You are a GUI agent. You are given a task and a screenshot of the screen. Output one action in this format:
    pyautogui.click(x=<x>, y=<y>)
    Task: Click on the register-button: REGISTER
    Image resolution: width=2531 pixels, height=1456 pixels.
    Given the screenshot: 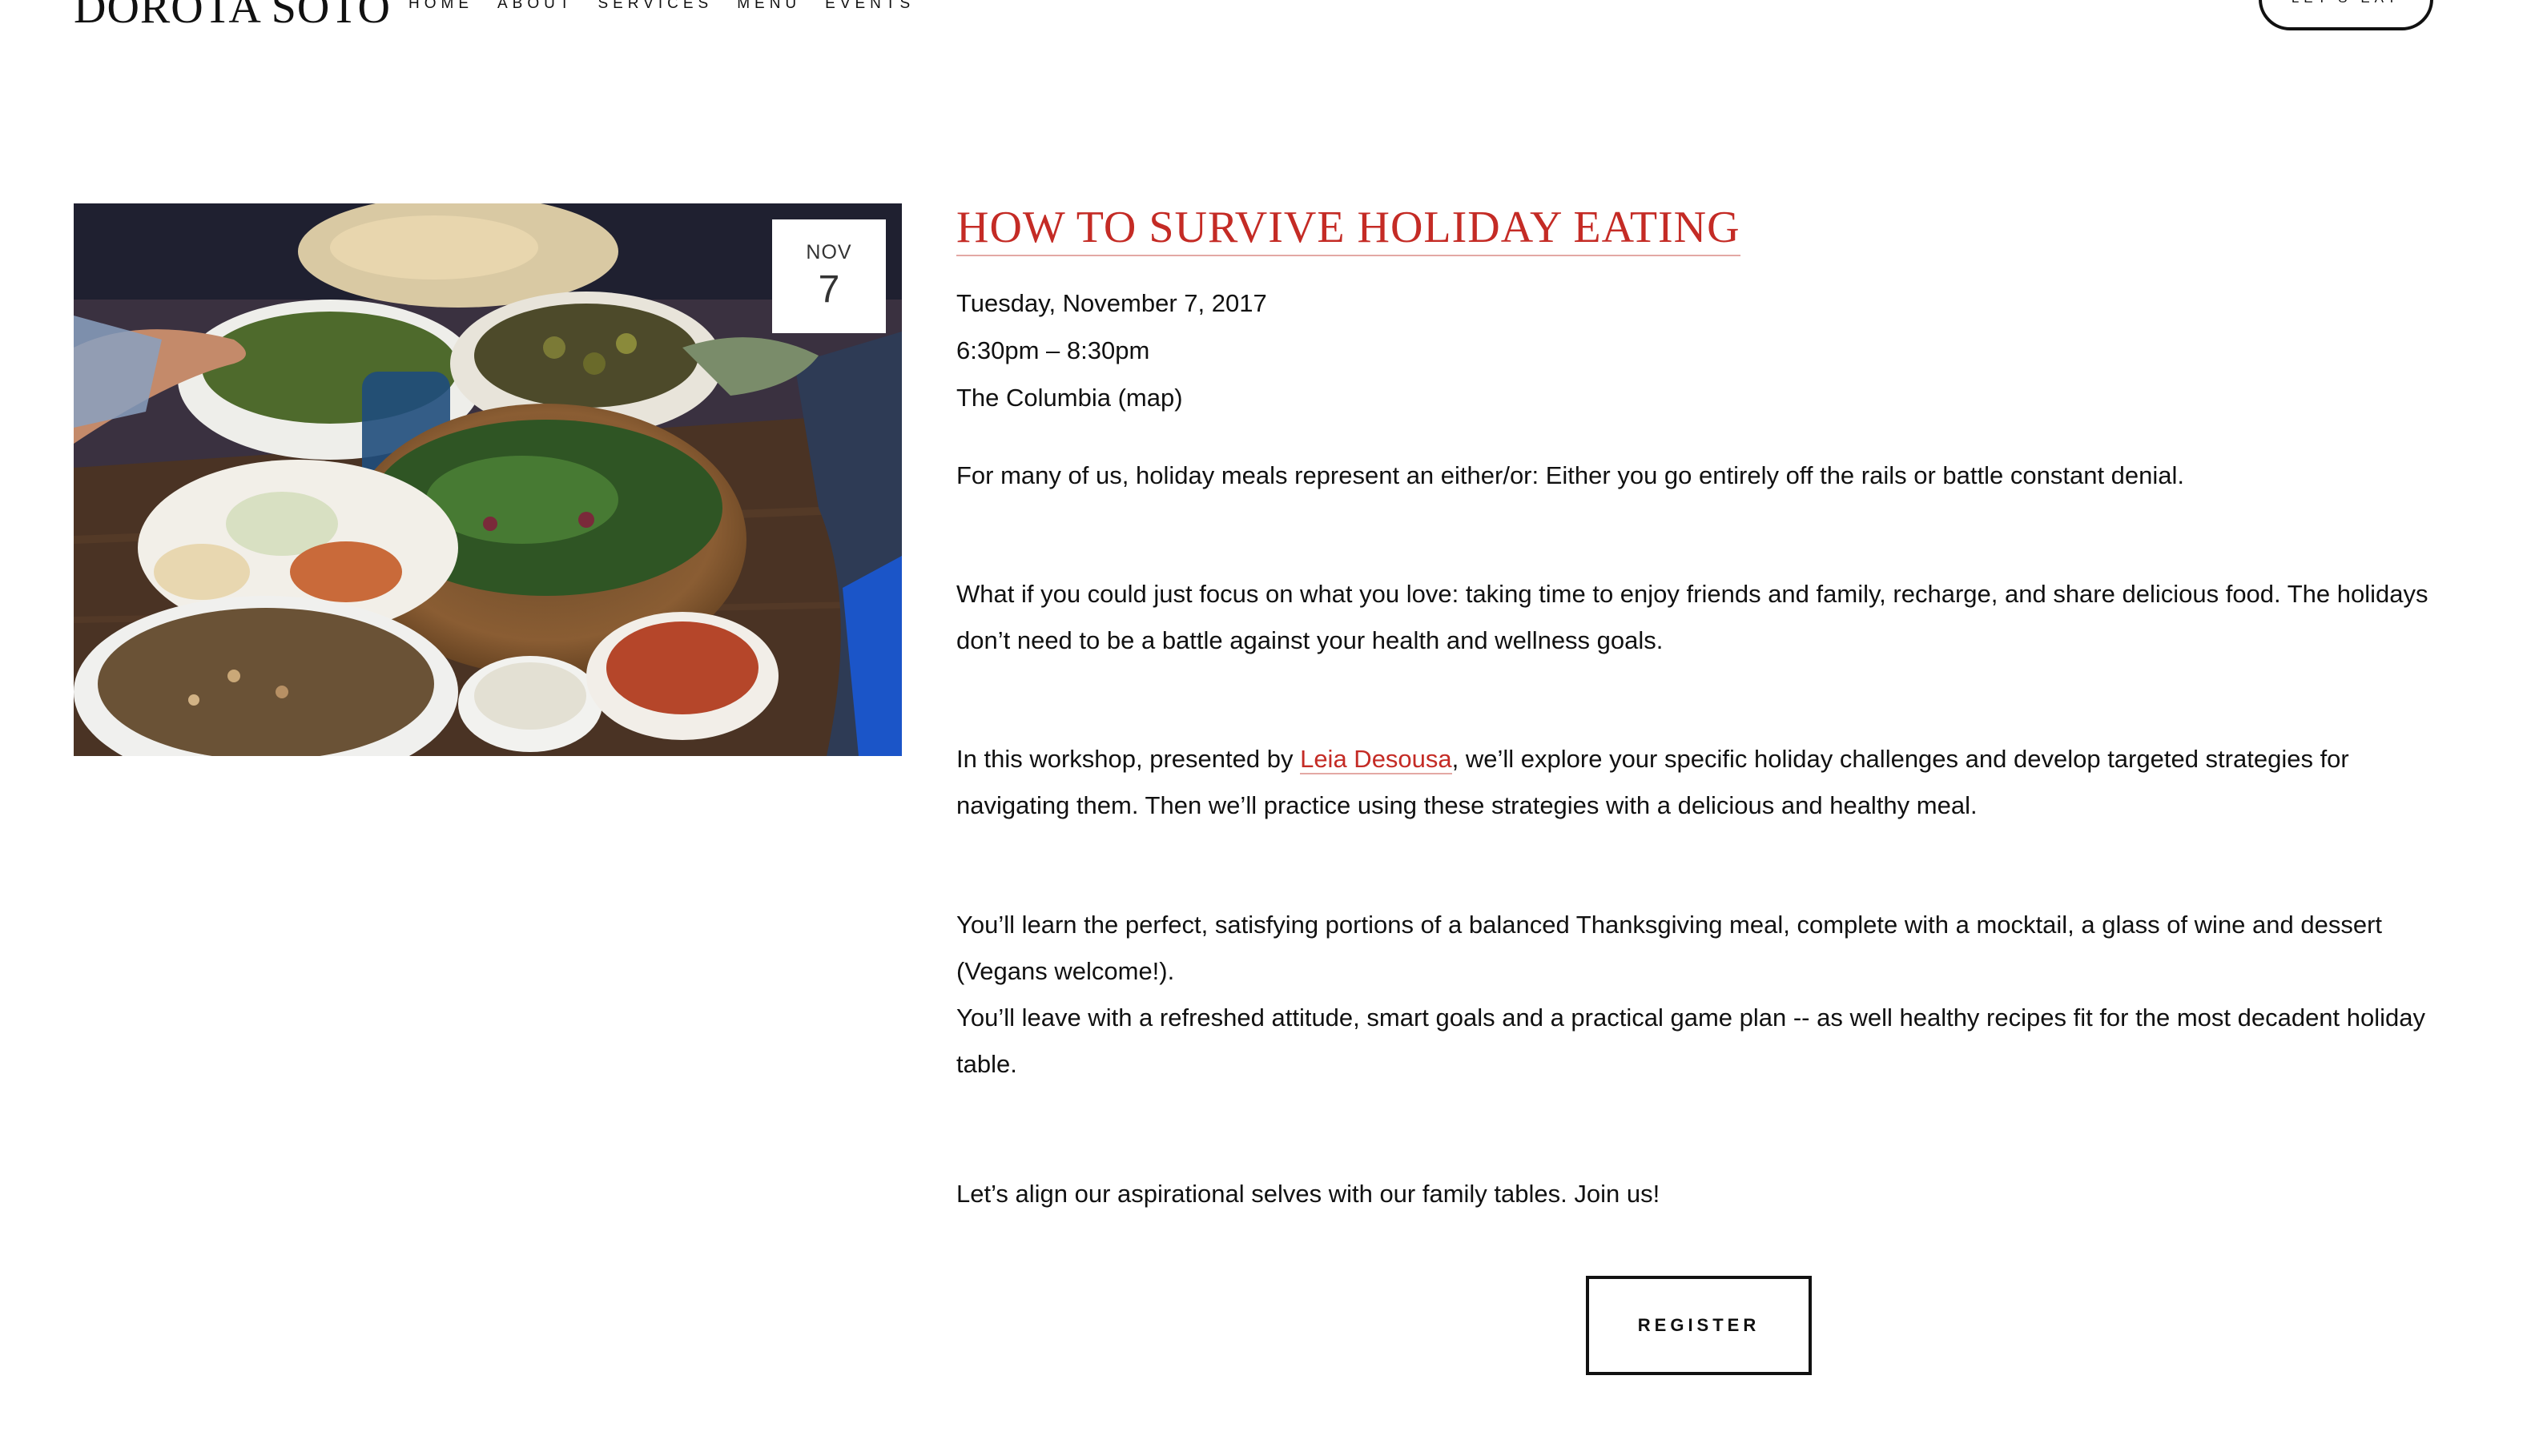 What is the action you would take?
    pyautogui.click(x=1699, y=1325)
    